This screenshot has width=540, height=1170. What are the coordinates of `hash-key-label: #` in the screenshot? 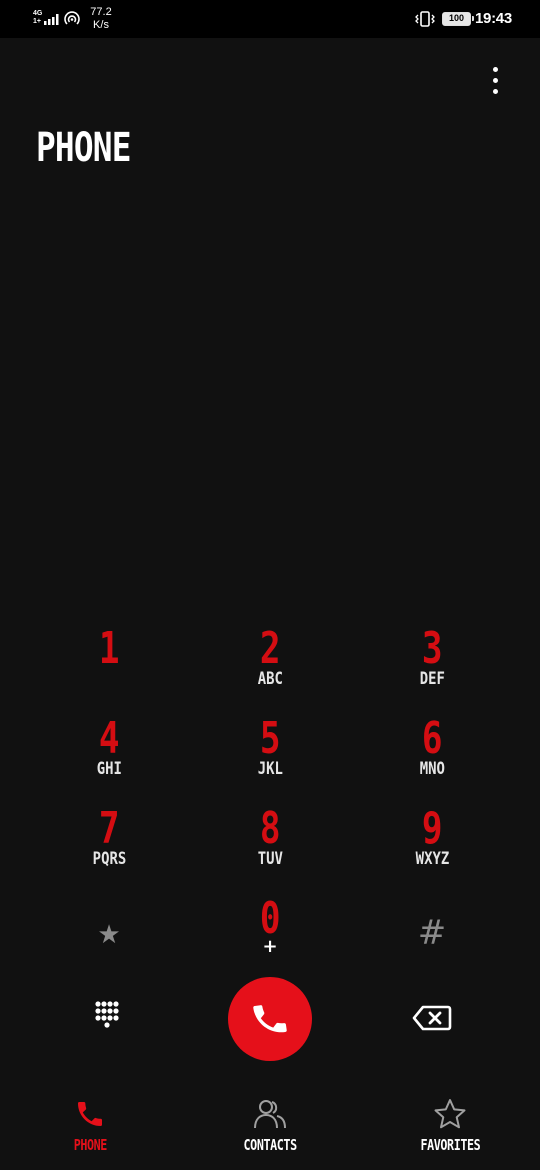 It's located at (432, 933).